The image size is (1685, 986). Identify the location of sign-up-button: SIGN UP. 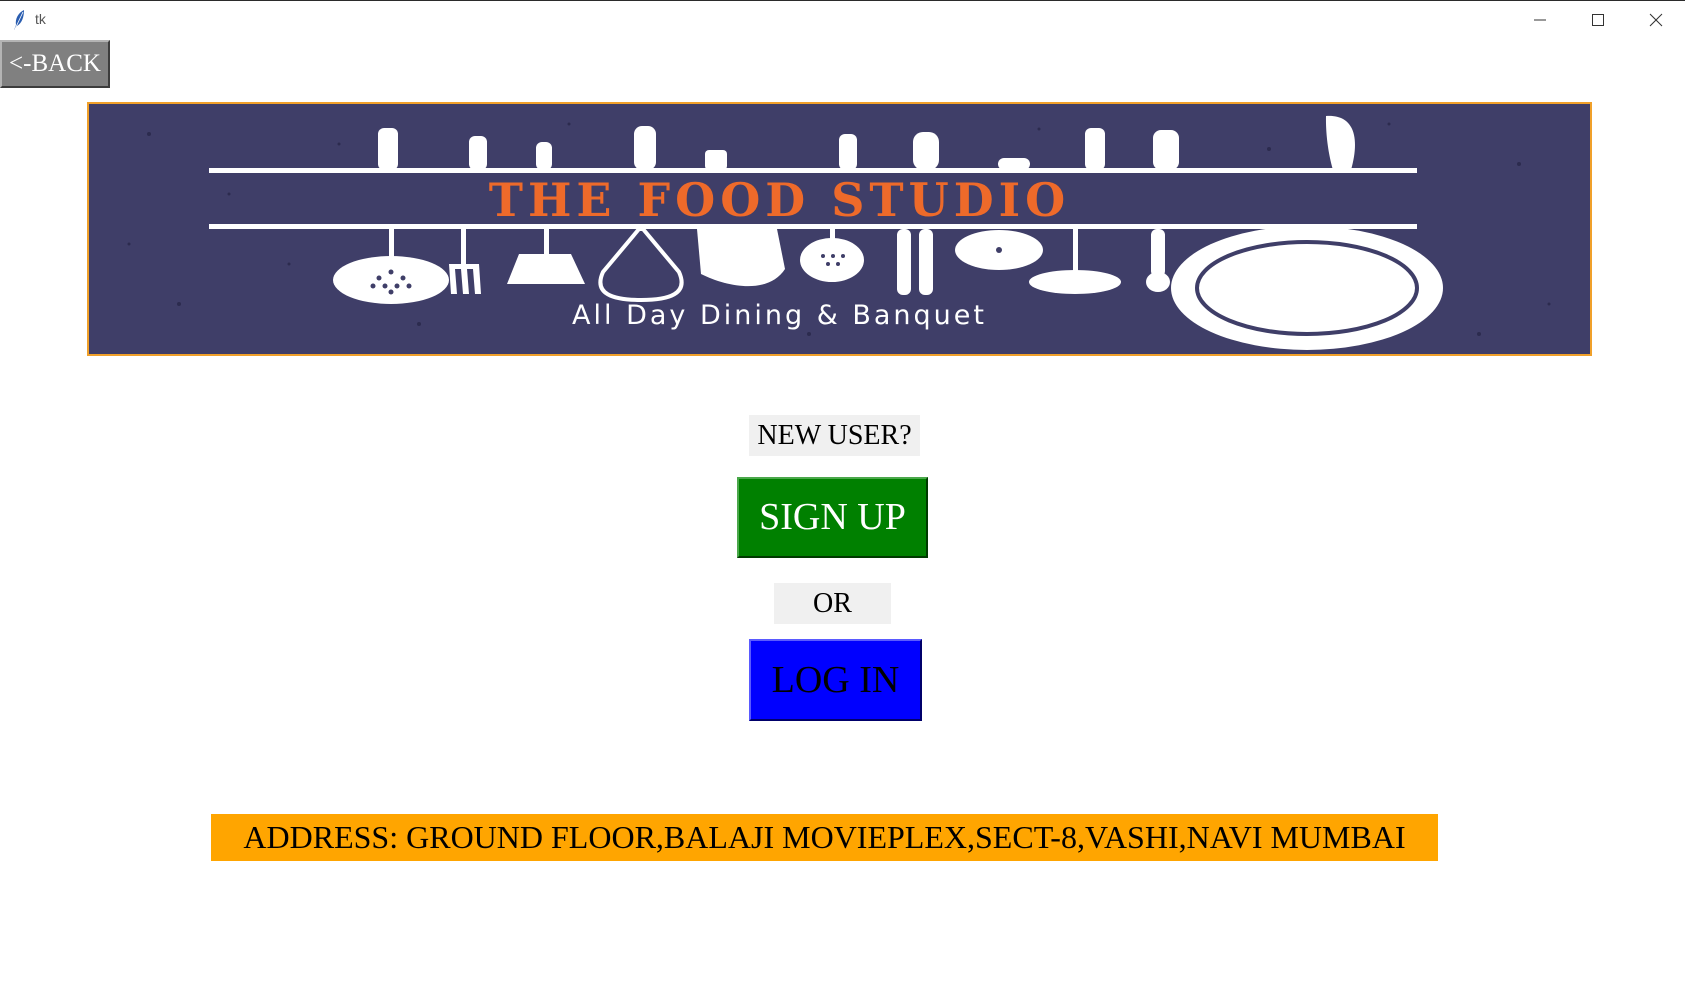
(832, 517).